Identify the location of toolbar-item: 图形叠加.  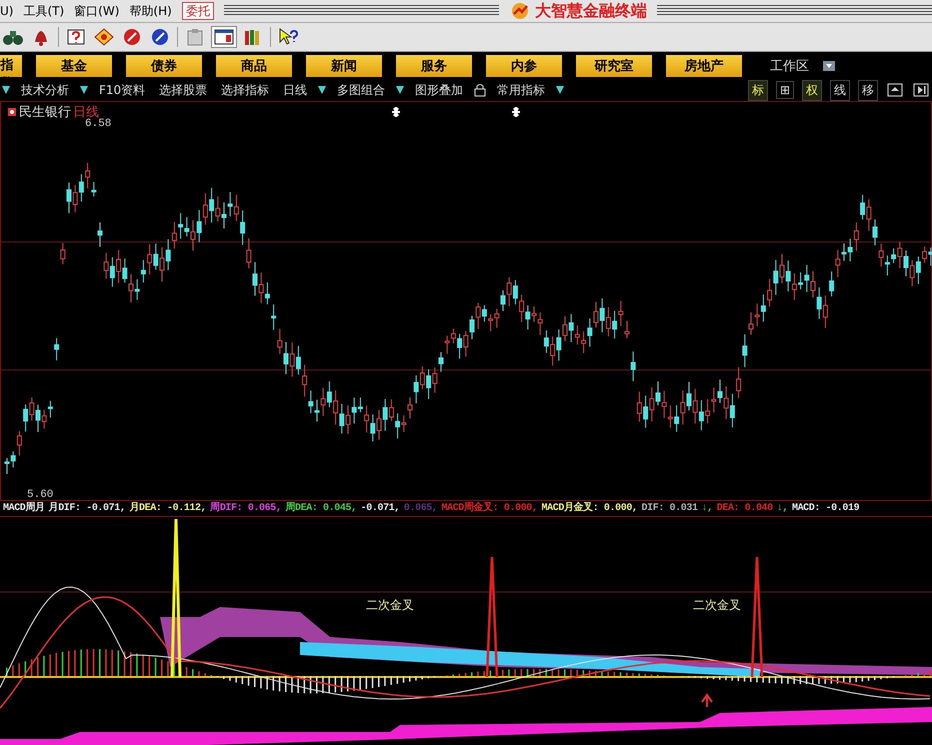
(439, 90).